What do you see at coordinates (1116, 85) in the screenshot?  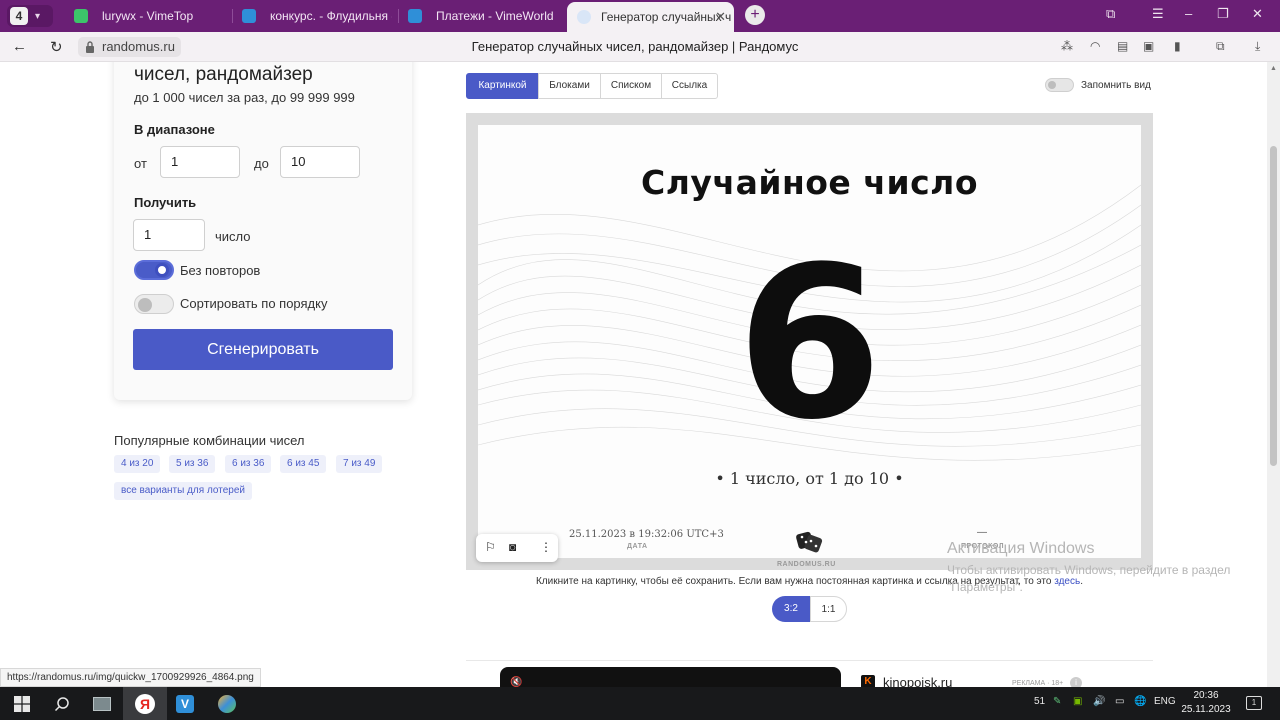 I see `remember-view-label: Запомнить вид` at bounding box center [1116, 85].